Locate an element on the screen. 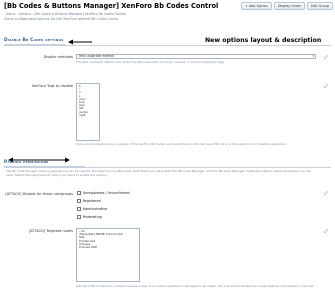 The width and height of the screenshot is (335, 300). checkbox-label: Administrative is located at coordinates (95, 209).